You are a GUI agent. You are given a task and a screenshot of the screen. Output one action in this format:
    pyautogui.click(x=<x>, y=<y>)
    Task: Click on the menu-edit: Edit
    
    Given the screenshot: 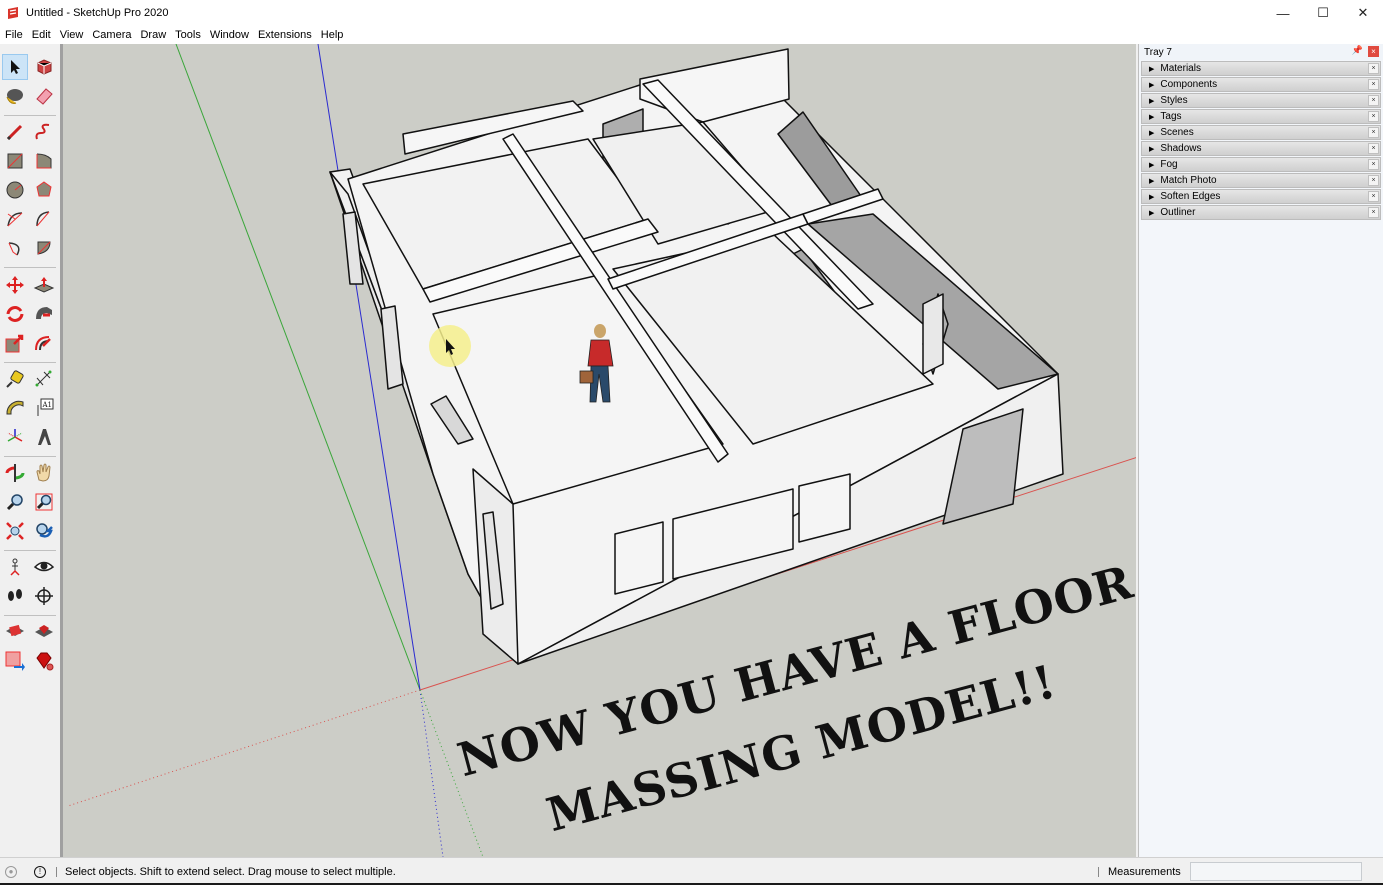 What is the action you would take?
    pyautogui.click(x=41, y=35)
    